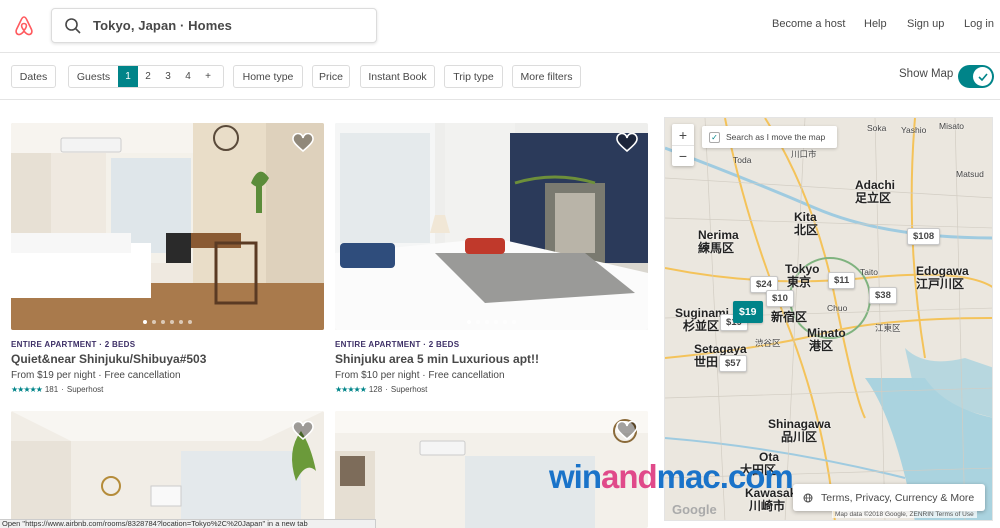  What do you see at coordinates (473, 76) in the screenshot?
I see `trip-type-filter-button: Trip type` at bounding box center [473, 76].